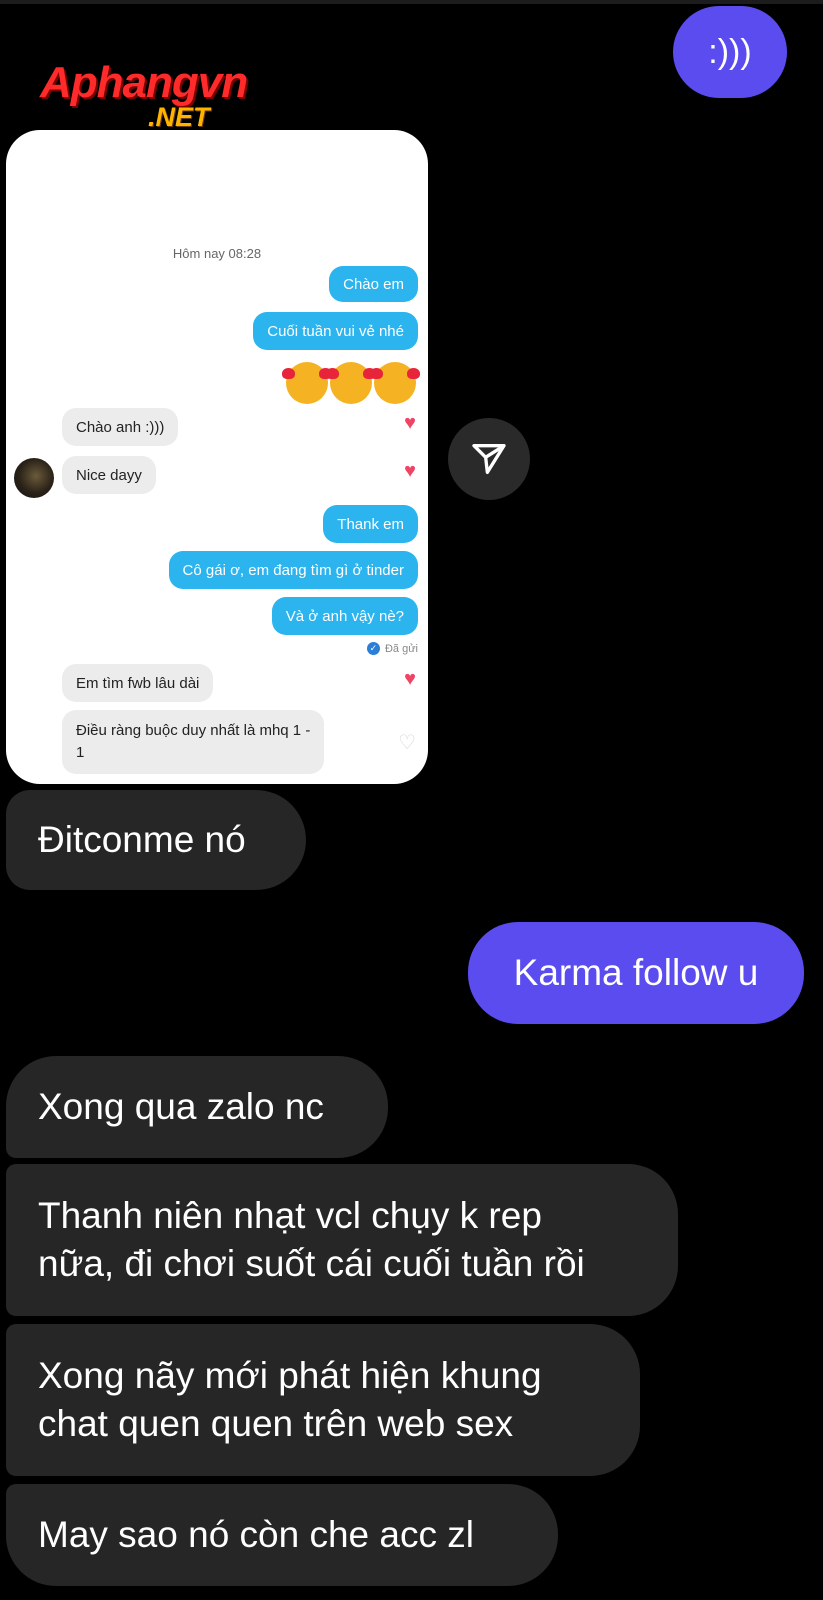 The image size is (823, 1600). I want to click on inner-received-message: Điều ràng buộc duy nhất là mhq 1 - 1, so click(193, 742).